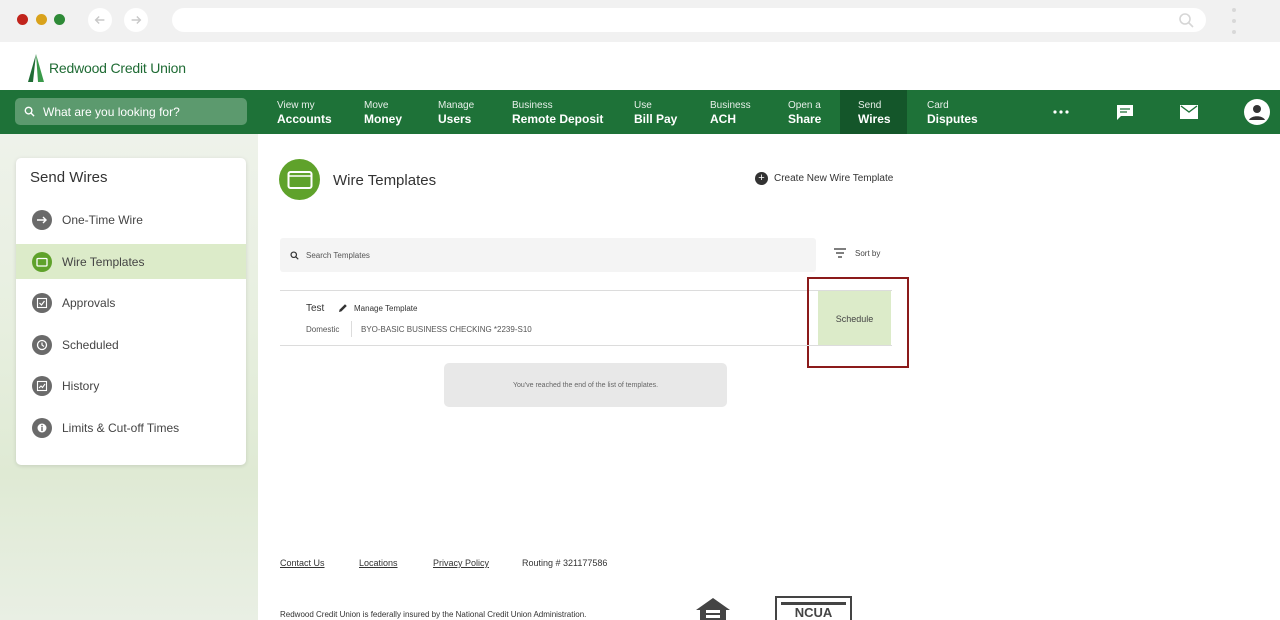 This screenshot has height=620, width=1280. I want to click on site-search-input: What are you looking for?, so click(131, 111).